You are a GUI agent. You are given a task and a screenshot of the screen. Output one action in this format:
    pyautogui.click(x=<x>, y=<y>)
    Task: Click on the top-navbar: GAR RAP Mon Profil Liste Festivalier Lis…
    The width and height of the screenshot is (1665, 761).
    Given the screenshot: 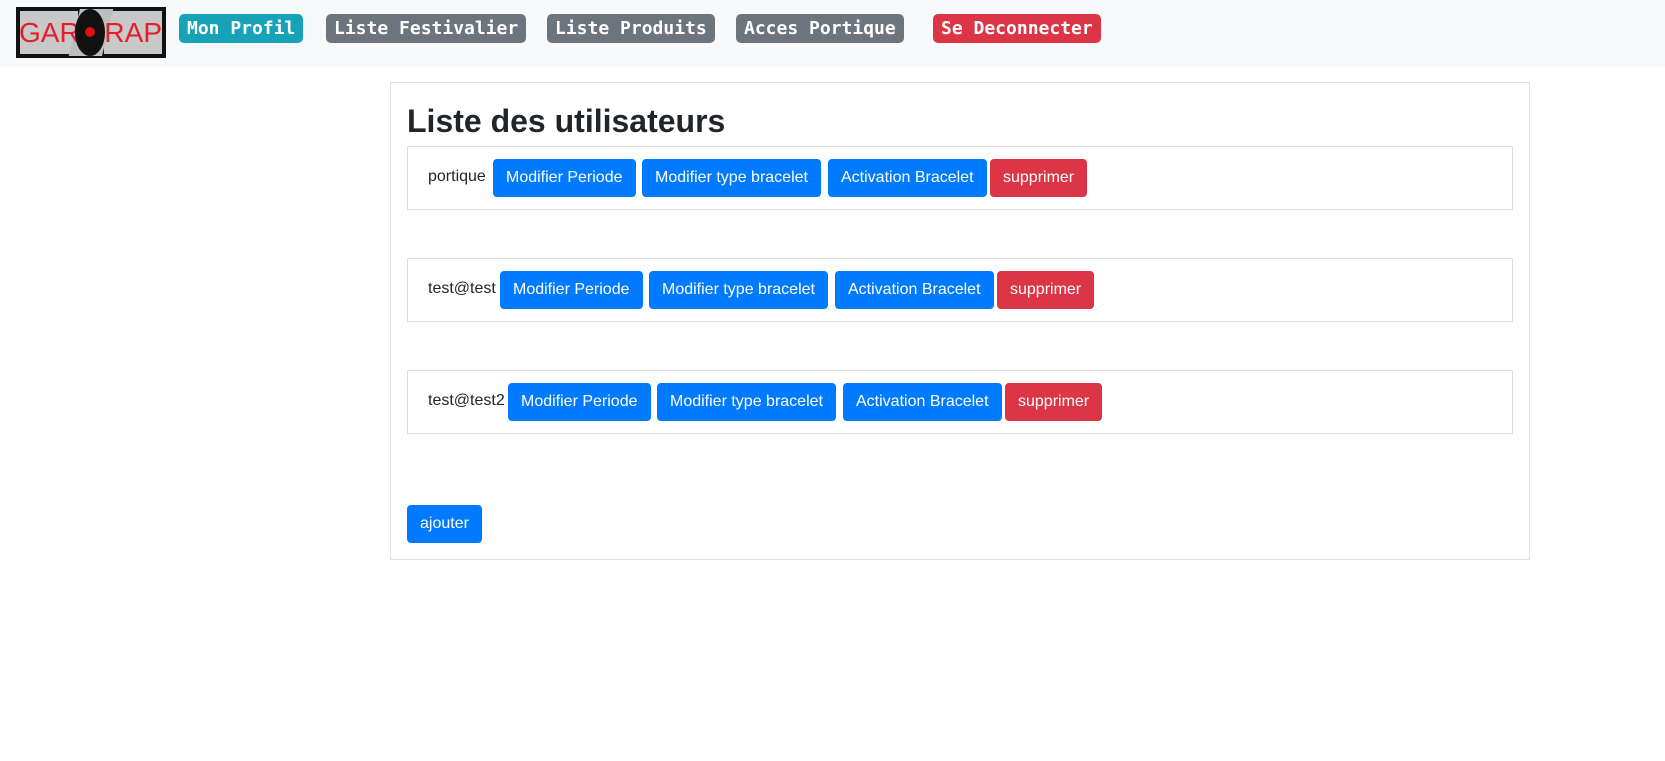 What is the action you would take?
    pyautogui.click(x=832, y=33)
    